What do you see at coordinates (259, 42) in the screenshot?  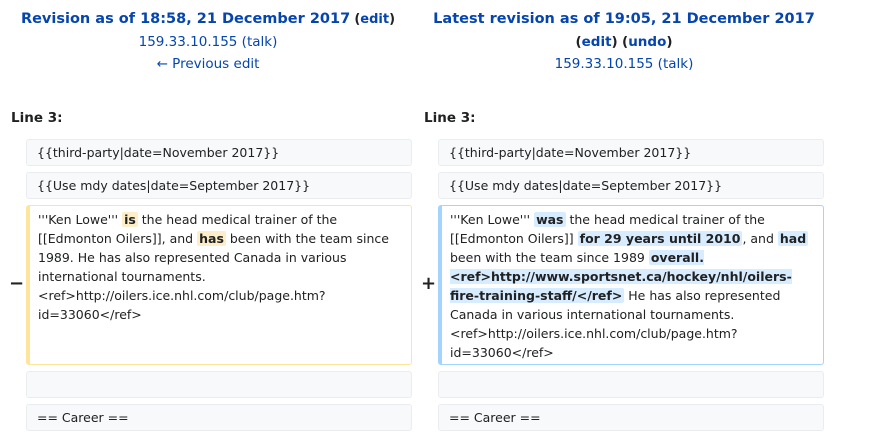 I see `old-talk-link: talk` at bounding box center [259, 42].